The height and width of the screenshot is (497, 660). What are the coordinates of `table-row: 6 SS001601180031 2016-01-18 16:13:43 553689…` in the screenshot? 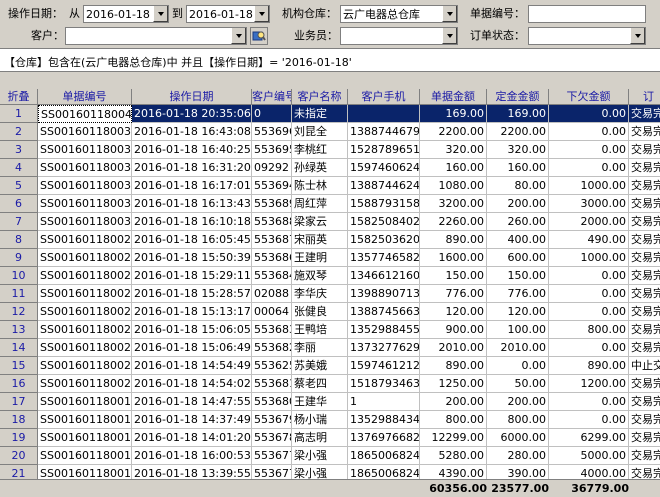 It's located at (330, 204).